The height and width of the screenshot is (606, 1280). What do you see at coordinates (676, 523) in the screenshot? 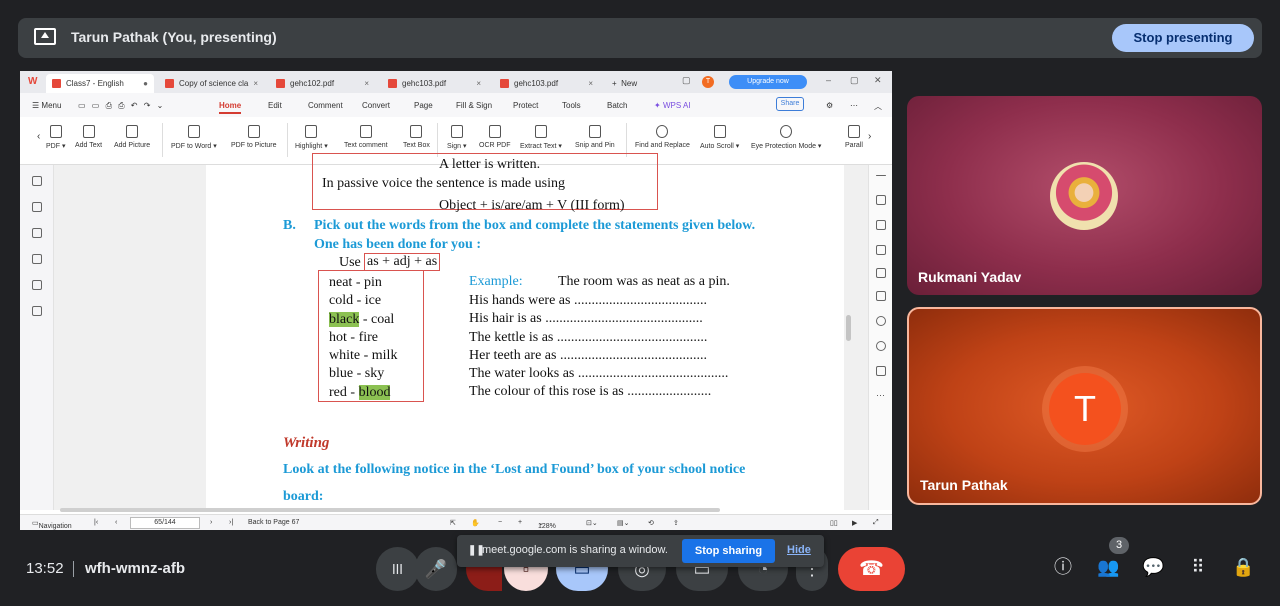
I see `export-page-icon: ⇪` at bounding box center [676, 523].